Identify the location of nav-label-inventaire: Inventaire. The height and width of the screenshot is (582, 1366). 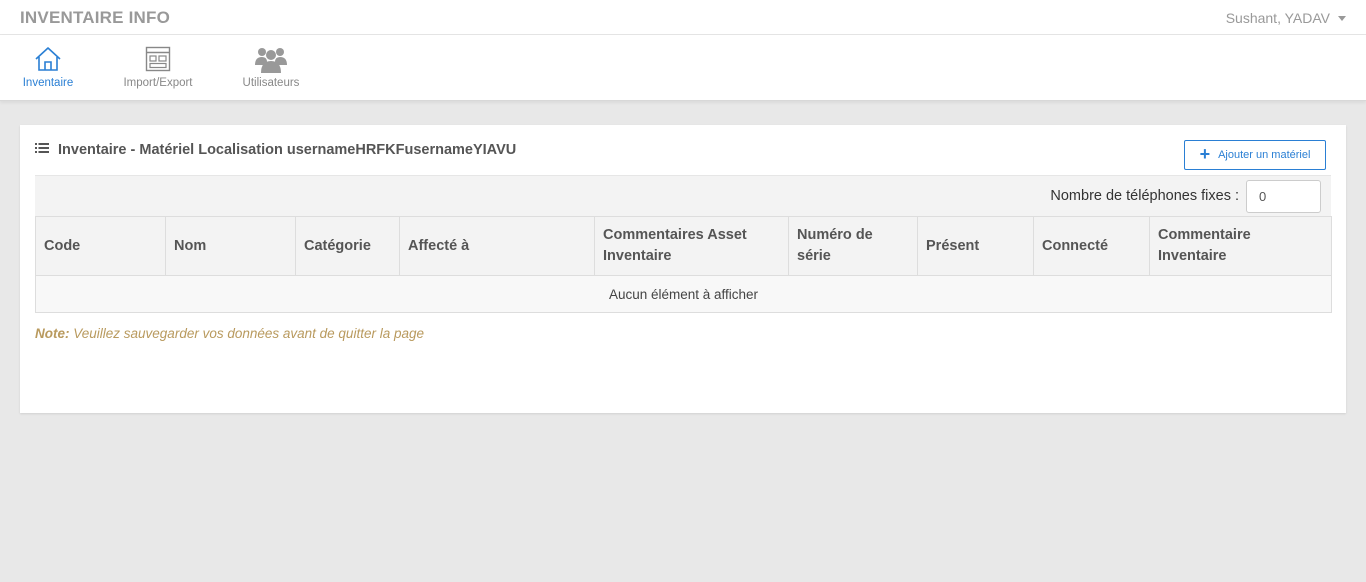
(48, 83).